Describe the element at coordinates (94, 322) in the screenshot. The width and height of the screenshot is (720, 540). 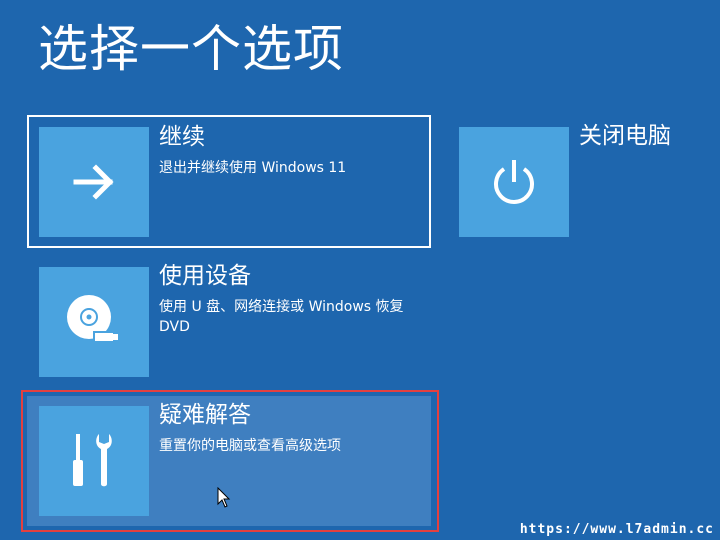
I see `disc-usb-icon` at that location.